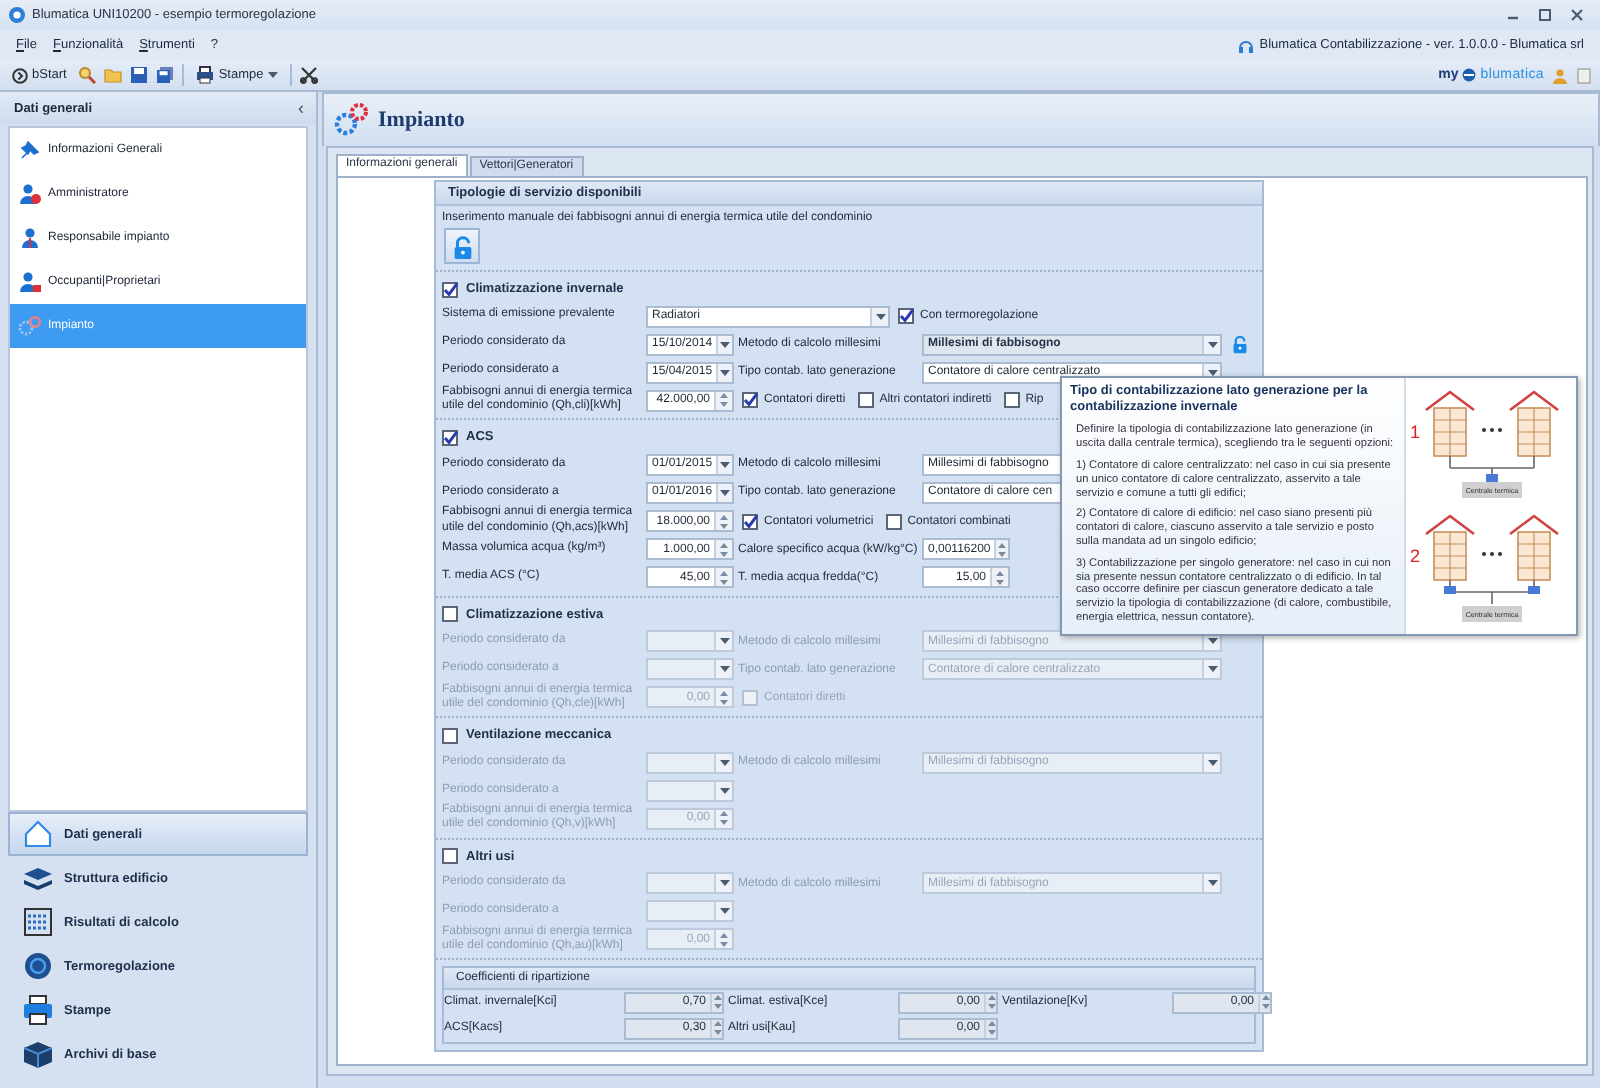 The height and width of the screenshot is (1088, 1600). What do you see at coordinates (1415, 432) in the screenshot?
I see `diagram-number: 1` at bounding box center [1415, 432].